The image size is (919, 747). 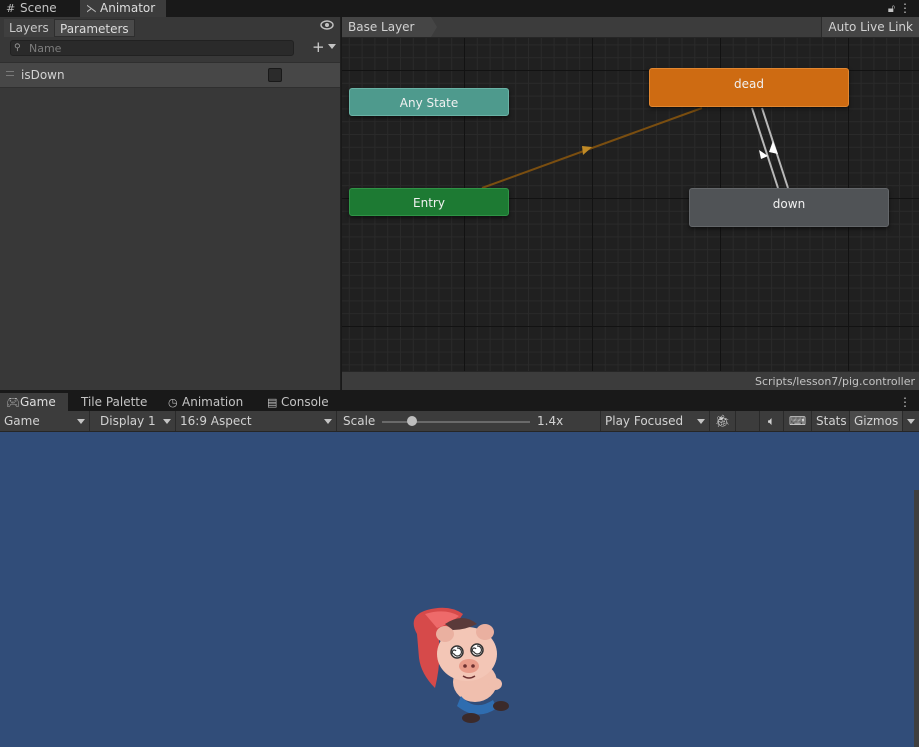 I want to click on display-dropdown: Display 1, so click(x=136, y=421).